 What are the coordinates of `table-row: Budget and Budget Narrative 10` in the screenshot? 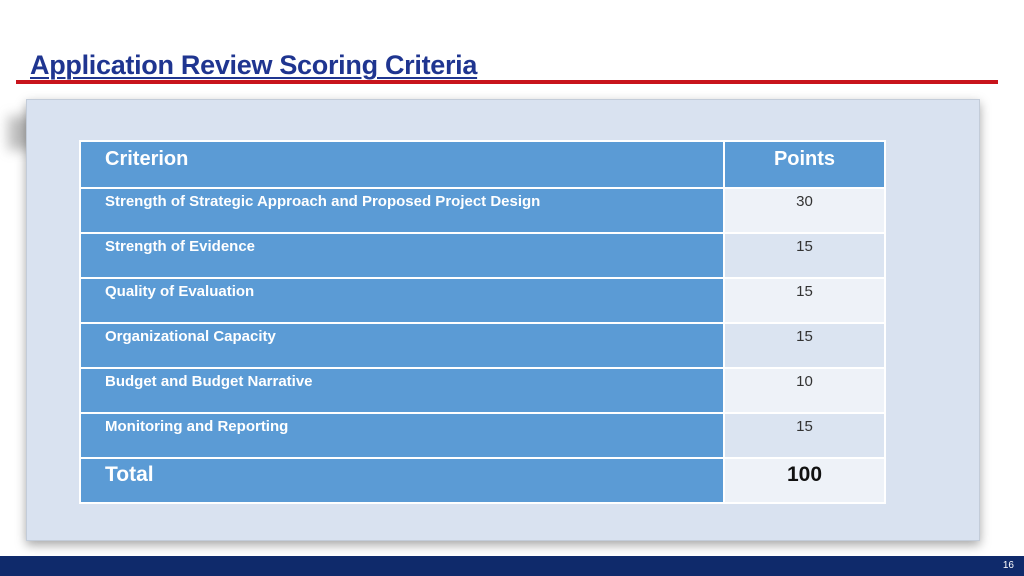 It's located at (482, 390).